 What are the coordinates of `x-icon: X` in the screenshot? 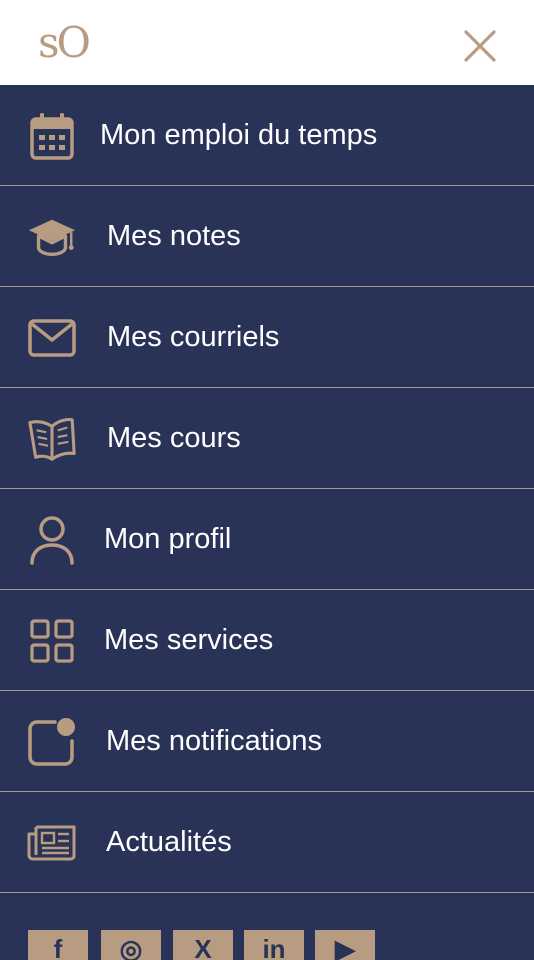 It's located at (203, 947).